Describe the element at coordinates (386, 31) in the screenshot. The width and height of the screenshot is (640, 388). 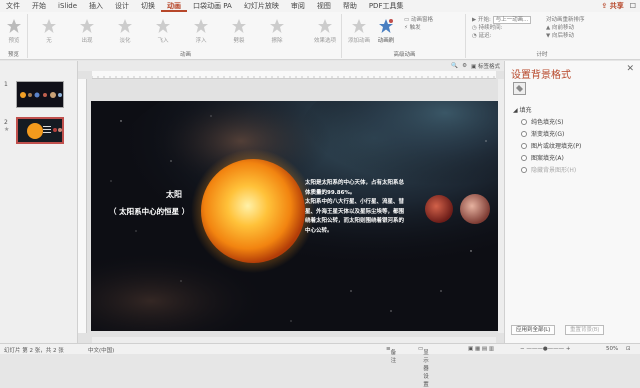
I see `animation-painter-button: 动画刷` at that location.